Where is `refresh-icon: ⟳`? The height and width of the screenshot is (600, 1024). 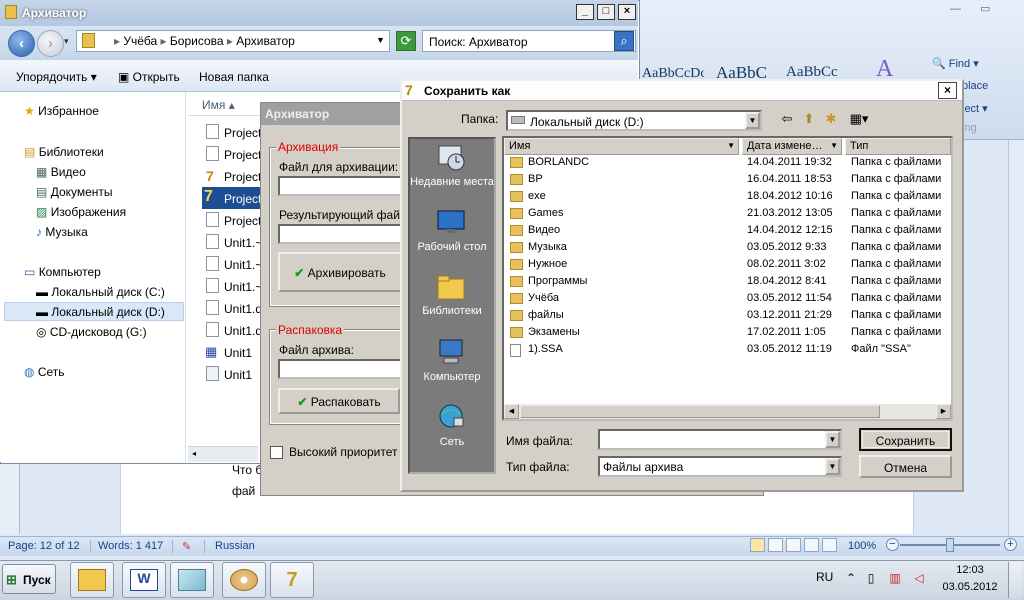
refresh-icon: ⟳ is located at coordinates (406, 41).